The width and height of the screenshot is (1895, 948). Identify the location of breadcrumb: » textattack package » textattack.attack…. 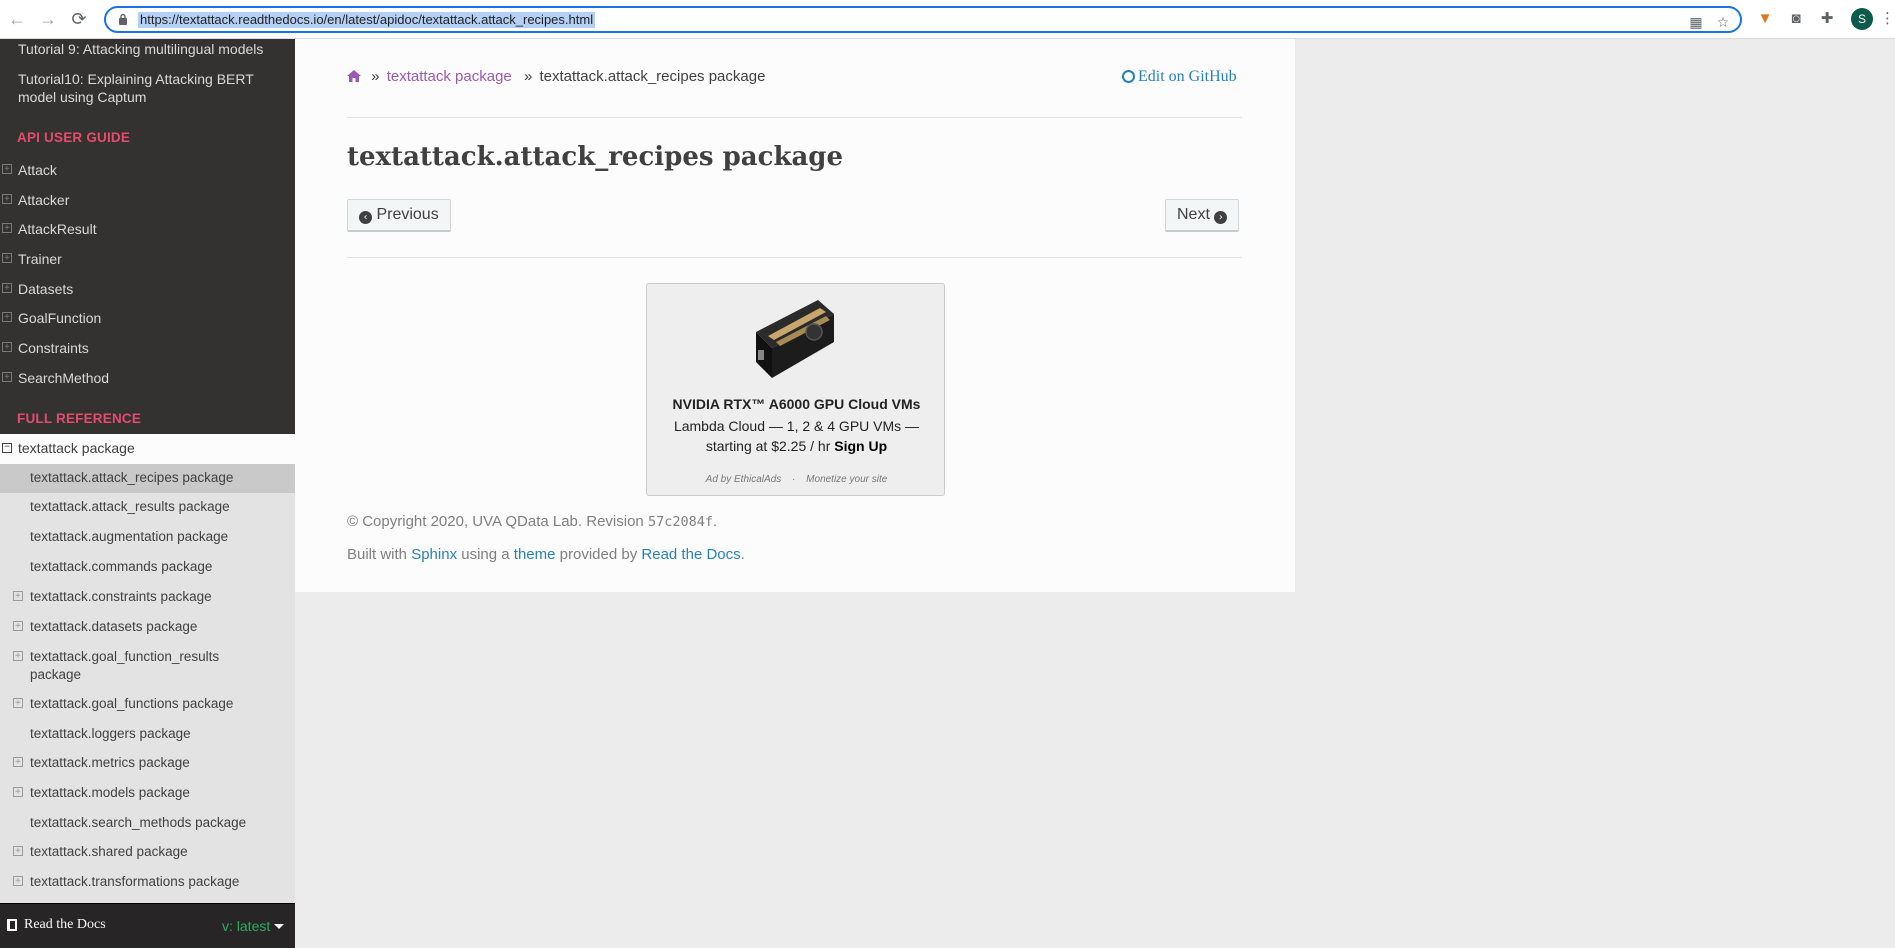
(556, 76).